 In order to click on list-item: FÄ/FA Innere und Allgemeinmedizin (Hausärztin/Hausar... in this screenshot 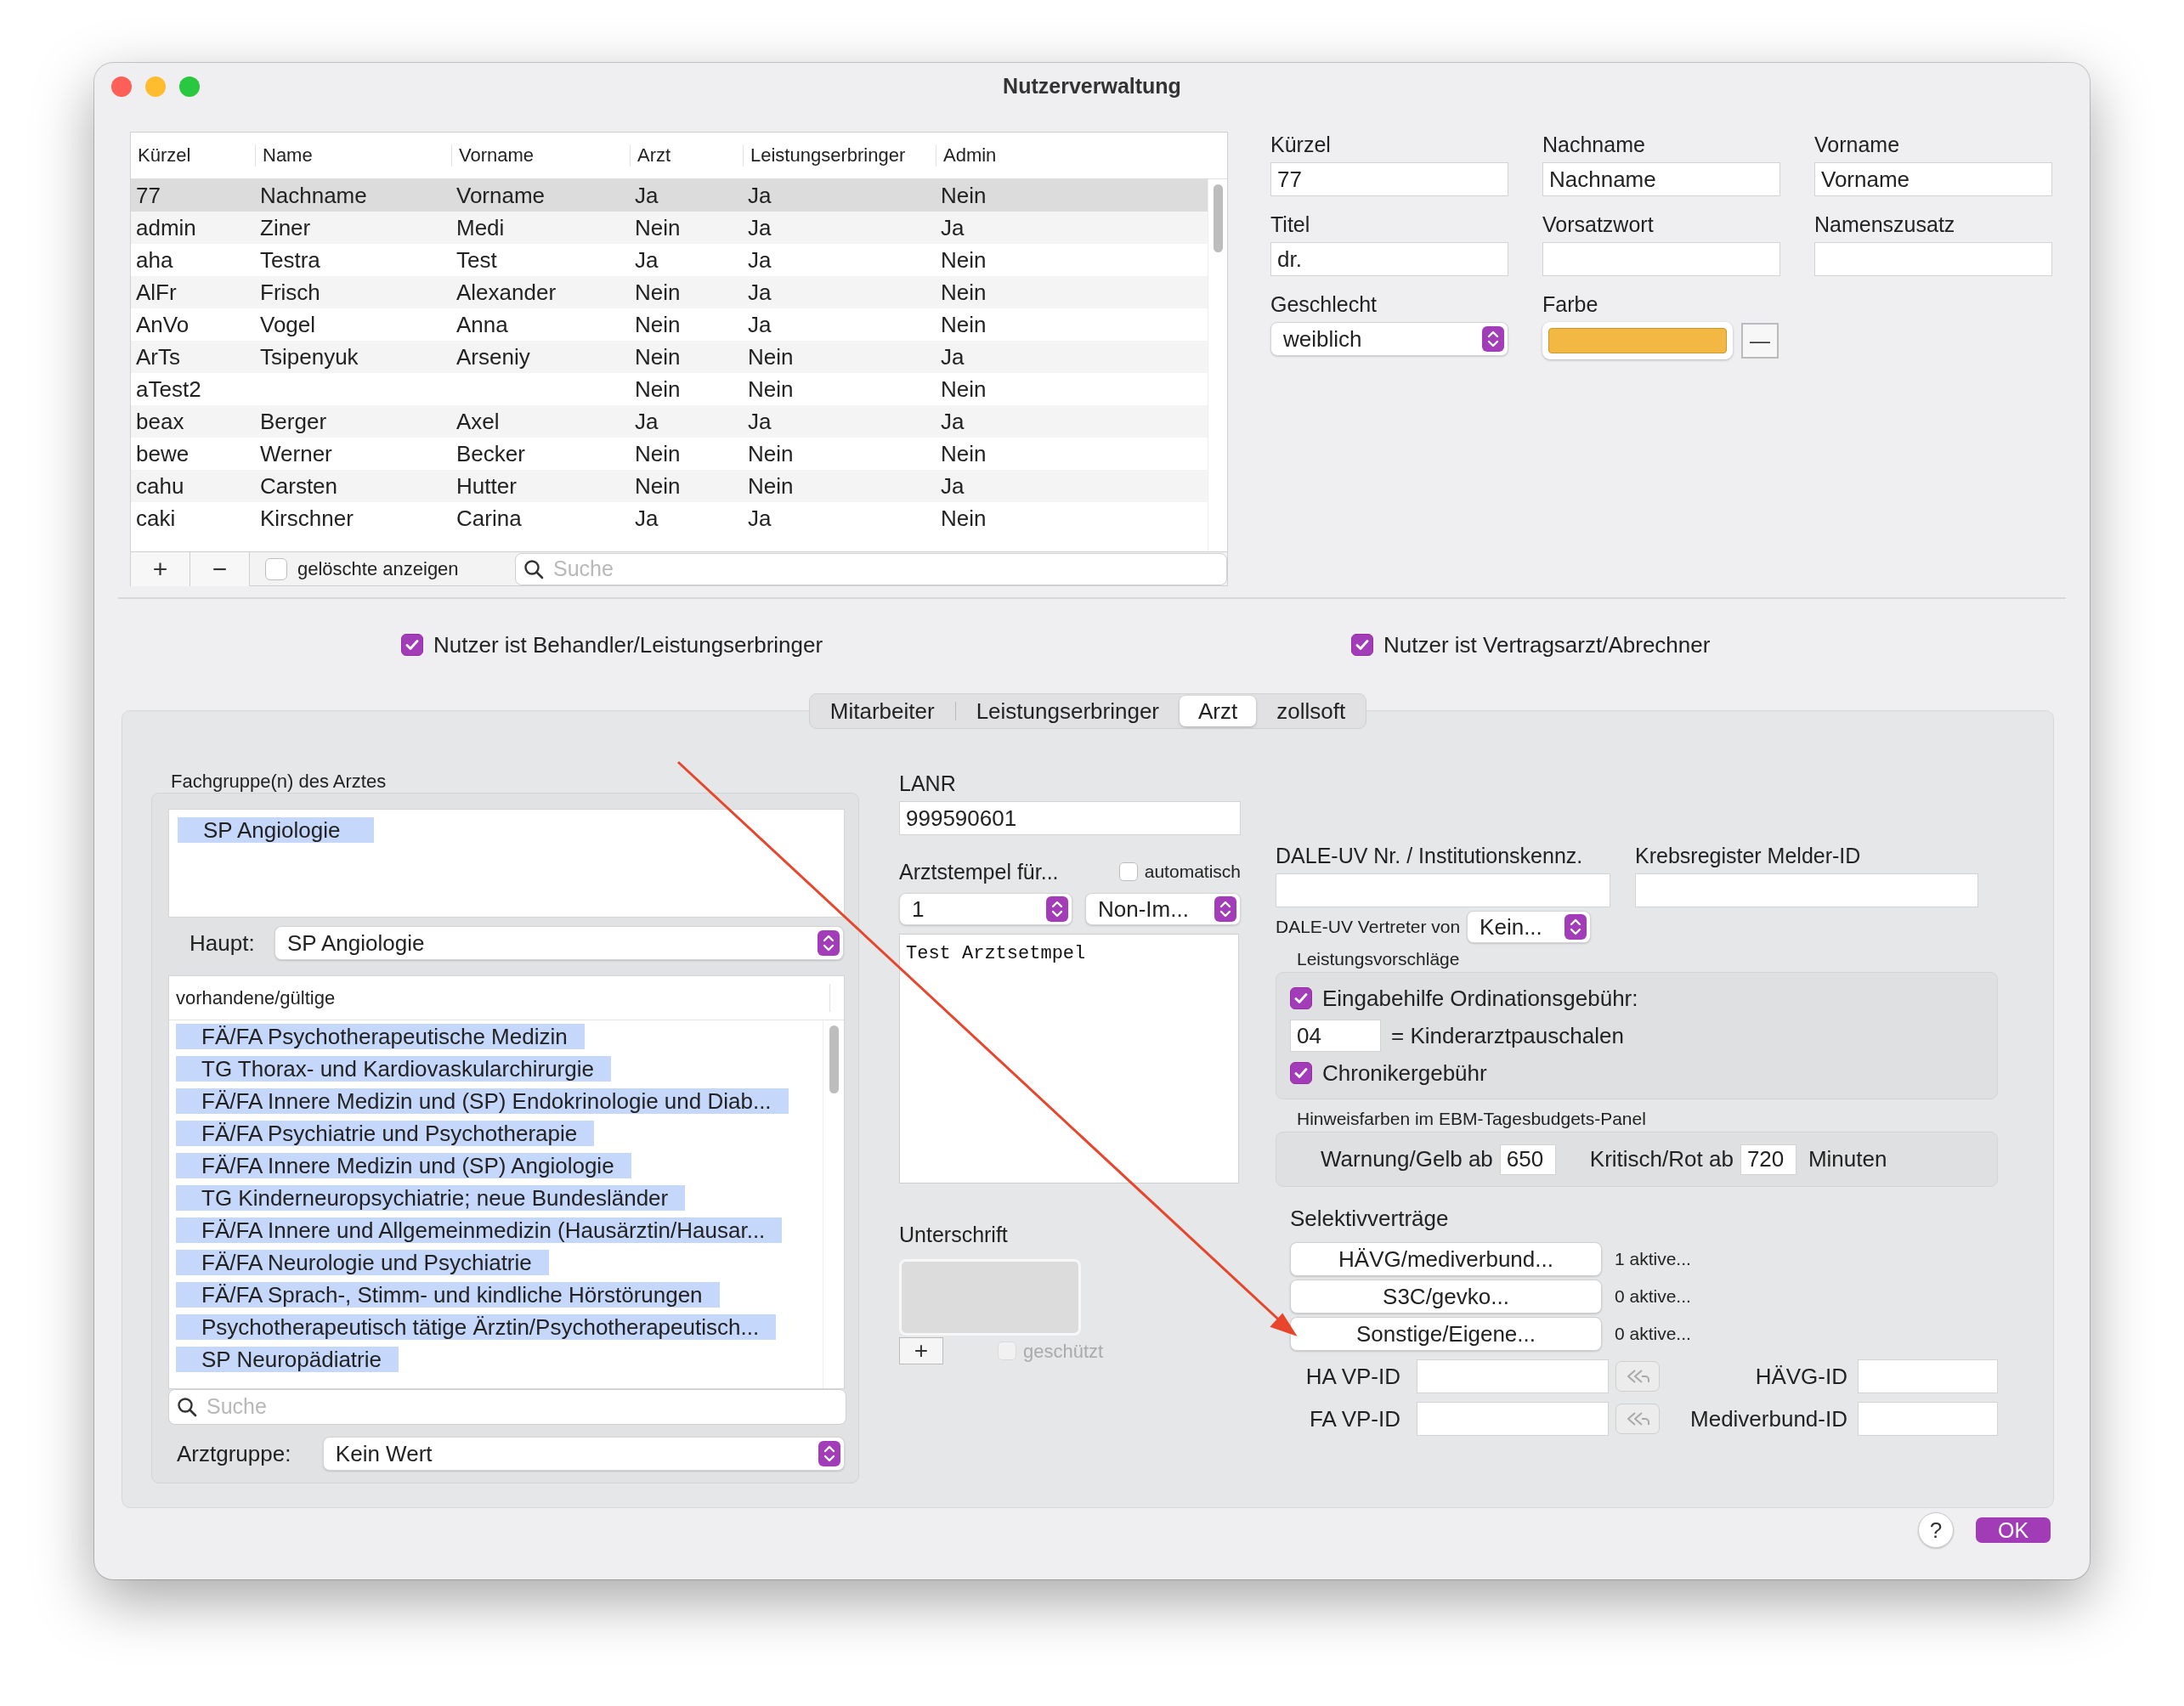, I will do `click(479, 1230)`.